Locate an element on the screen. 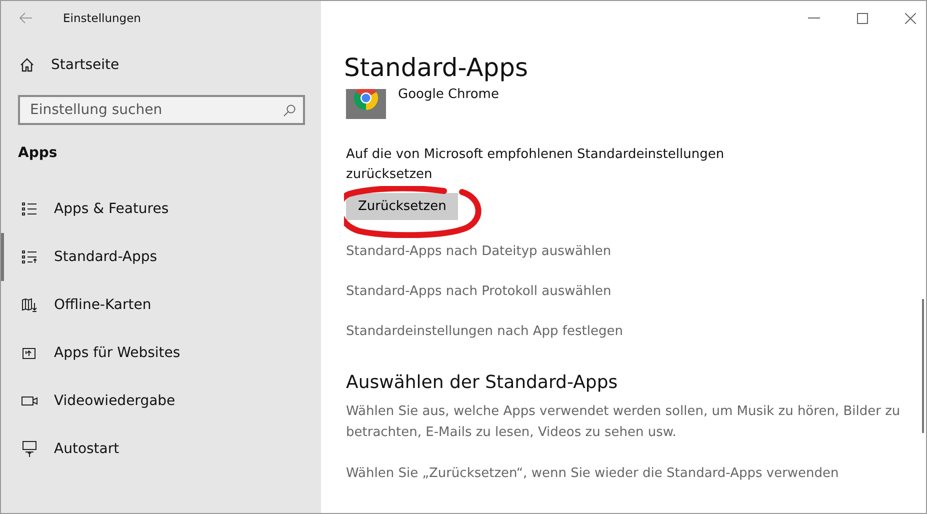  sidebar-item: Apps für Websites is located at coordinates (161, 353).